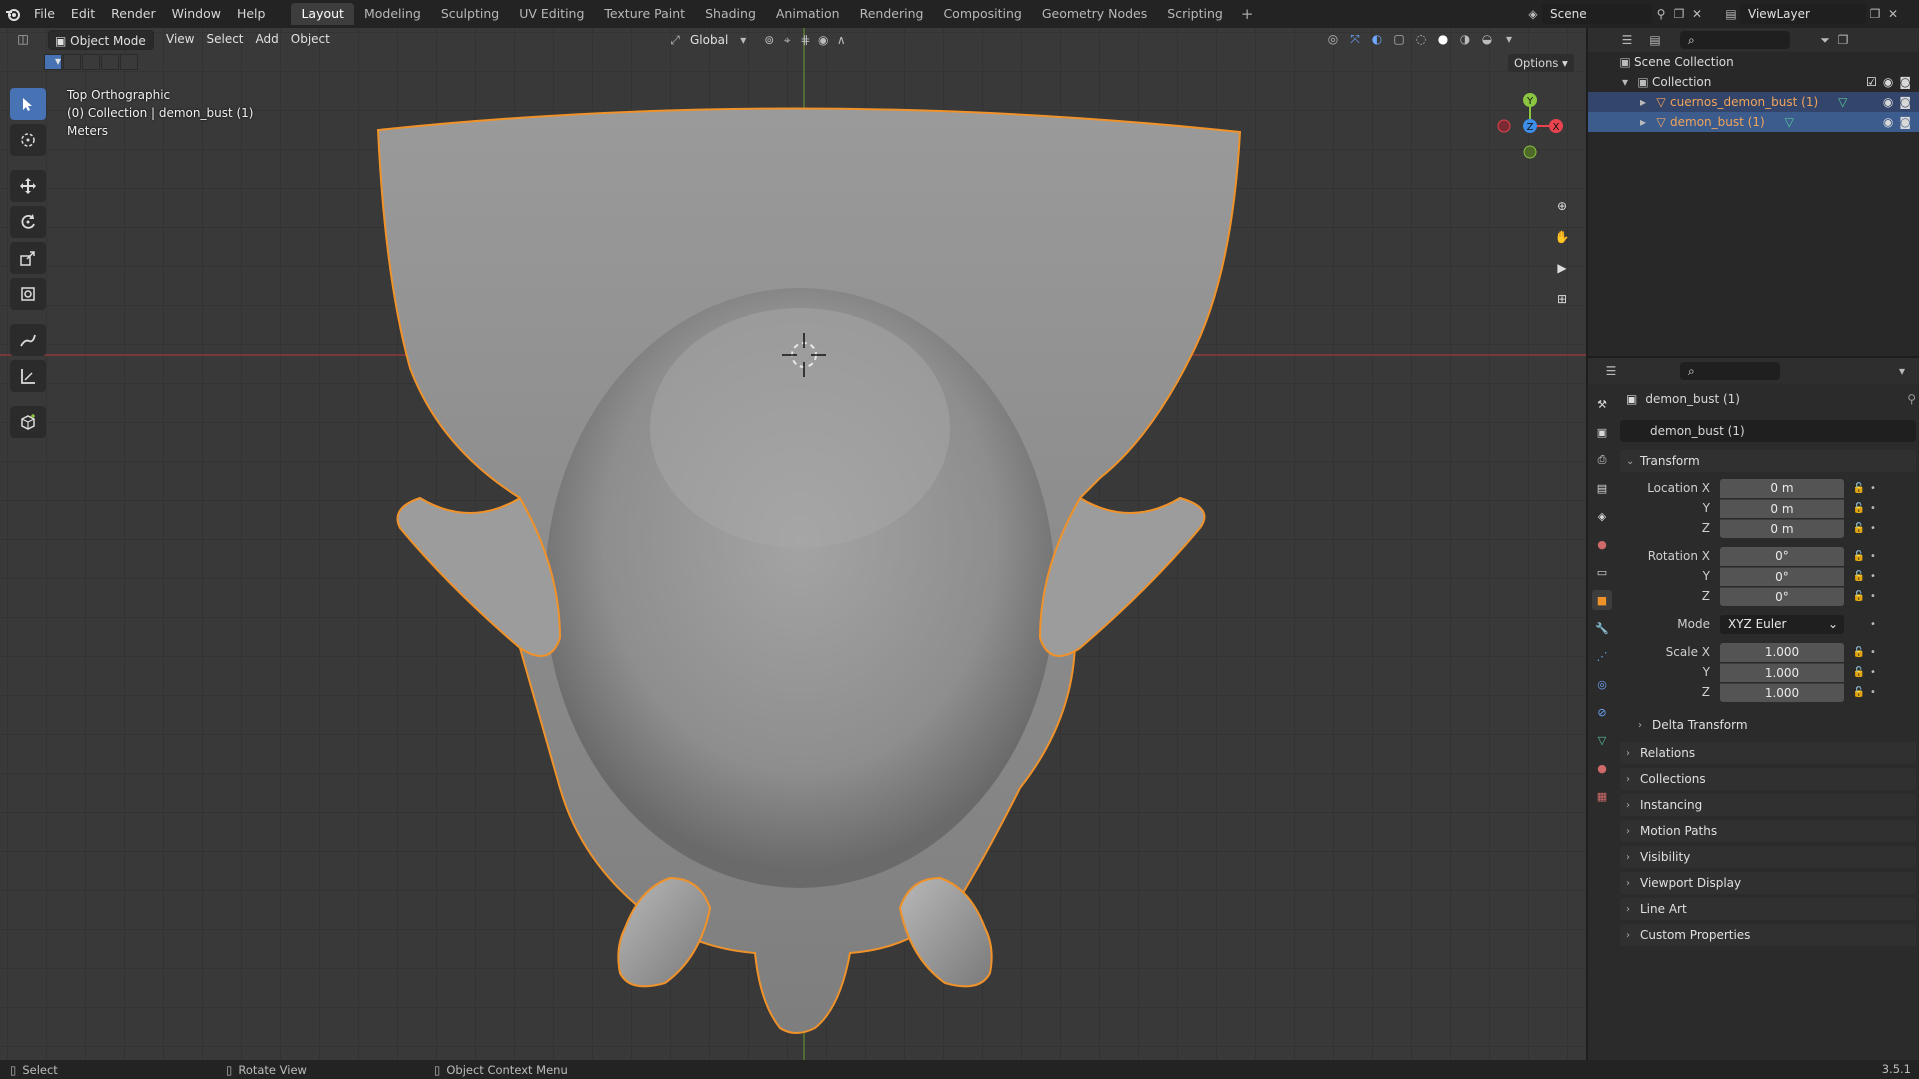  I want to click on tab-geometry-nodes: Geometry Nodes, so click(1094, 14).